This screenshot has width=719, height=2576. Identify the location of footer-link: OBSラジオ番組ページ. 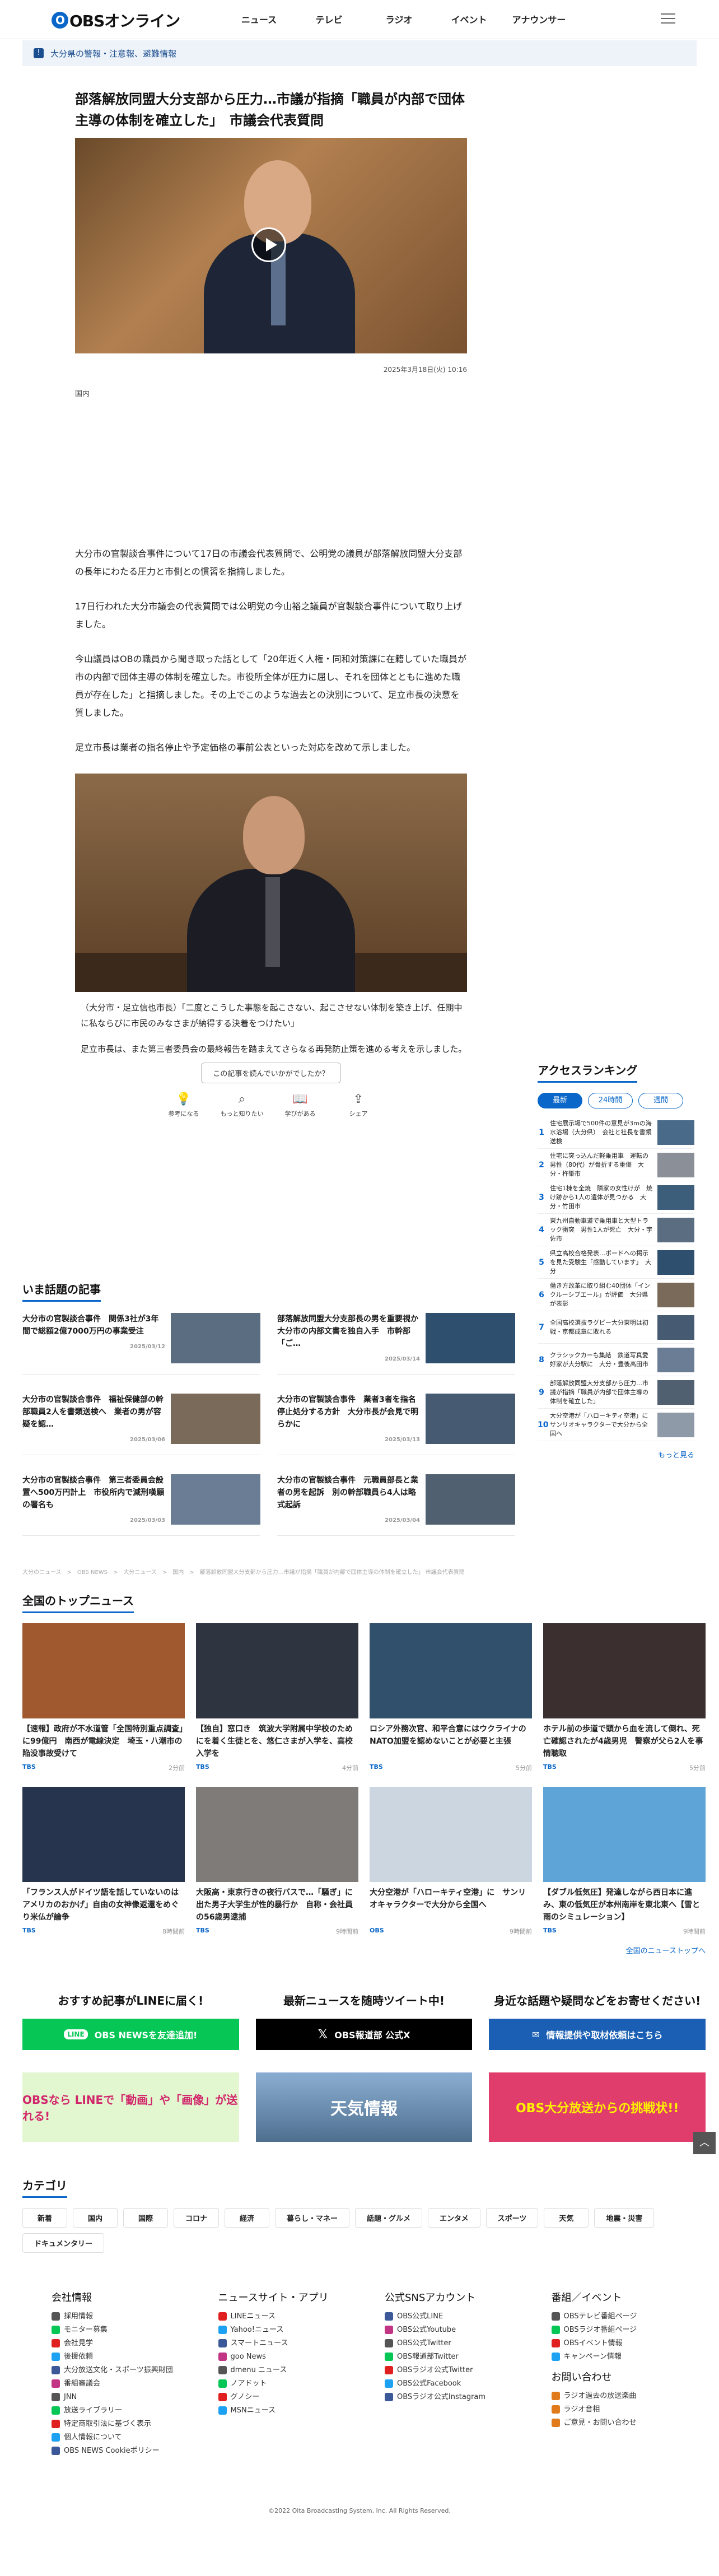
(615, 2330).